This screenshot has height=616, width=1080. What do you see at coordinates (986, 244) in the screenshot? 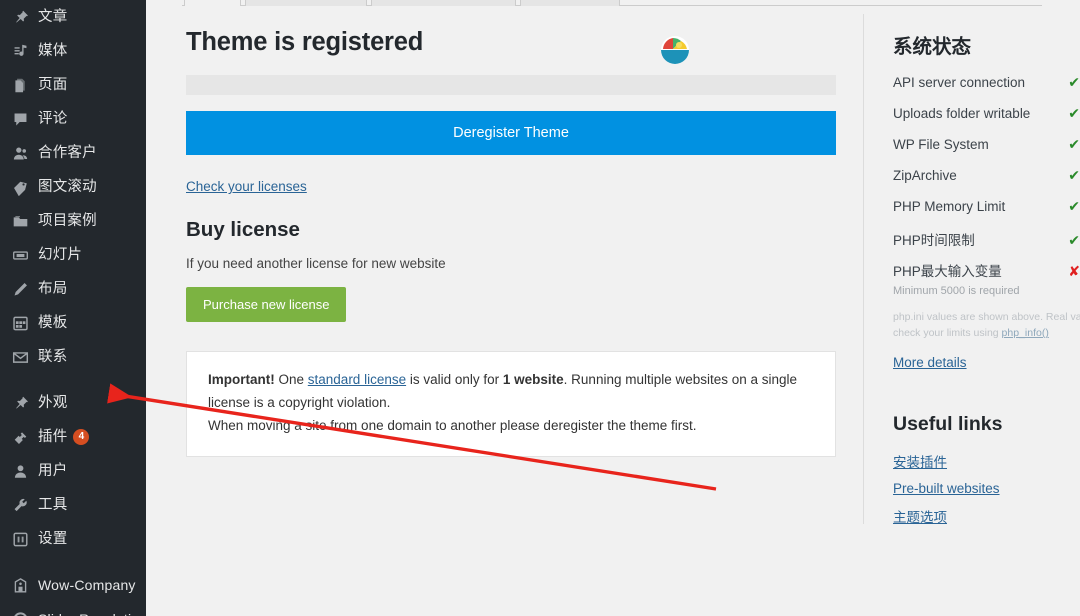
I see `status-row-5: PHP时间限制 ✔` at bounding box center [986, 244].